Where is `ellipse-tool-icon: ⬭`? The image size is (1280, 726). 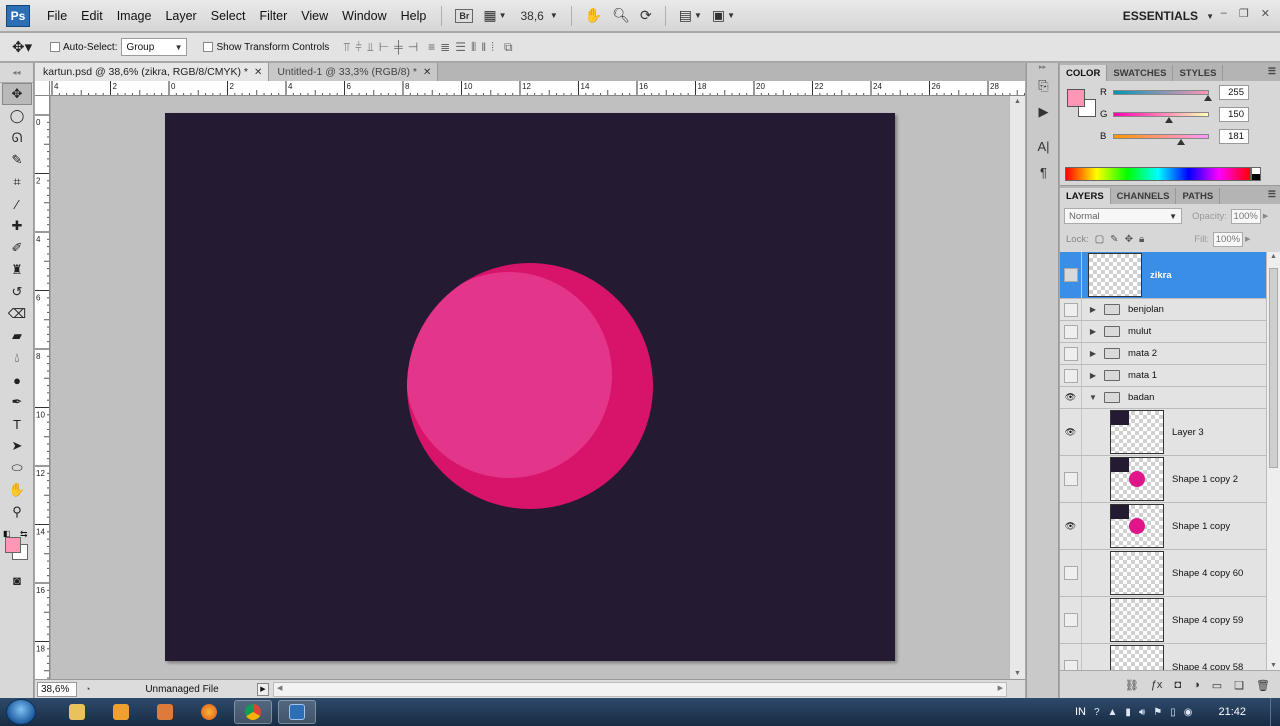 ellipse-tool-icon: ⬭ is located at coordinates (17, 468).